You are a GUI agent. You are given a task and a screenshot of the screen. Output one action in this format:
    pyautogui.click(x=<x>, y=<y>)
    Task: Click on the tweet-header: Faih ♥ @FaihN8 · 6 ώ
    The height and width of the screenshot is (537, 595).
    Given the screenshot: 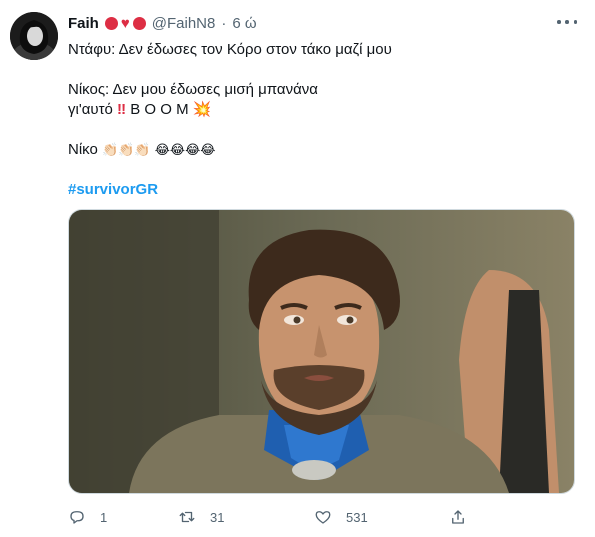 What is the action you would take?
    pyautogui.click(x=162, y=23)
    